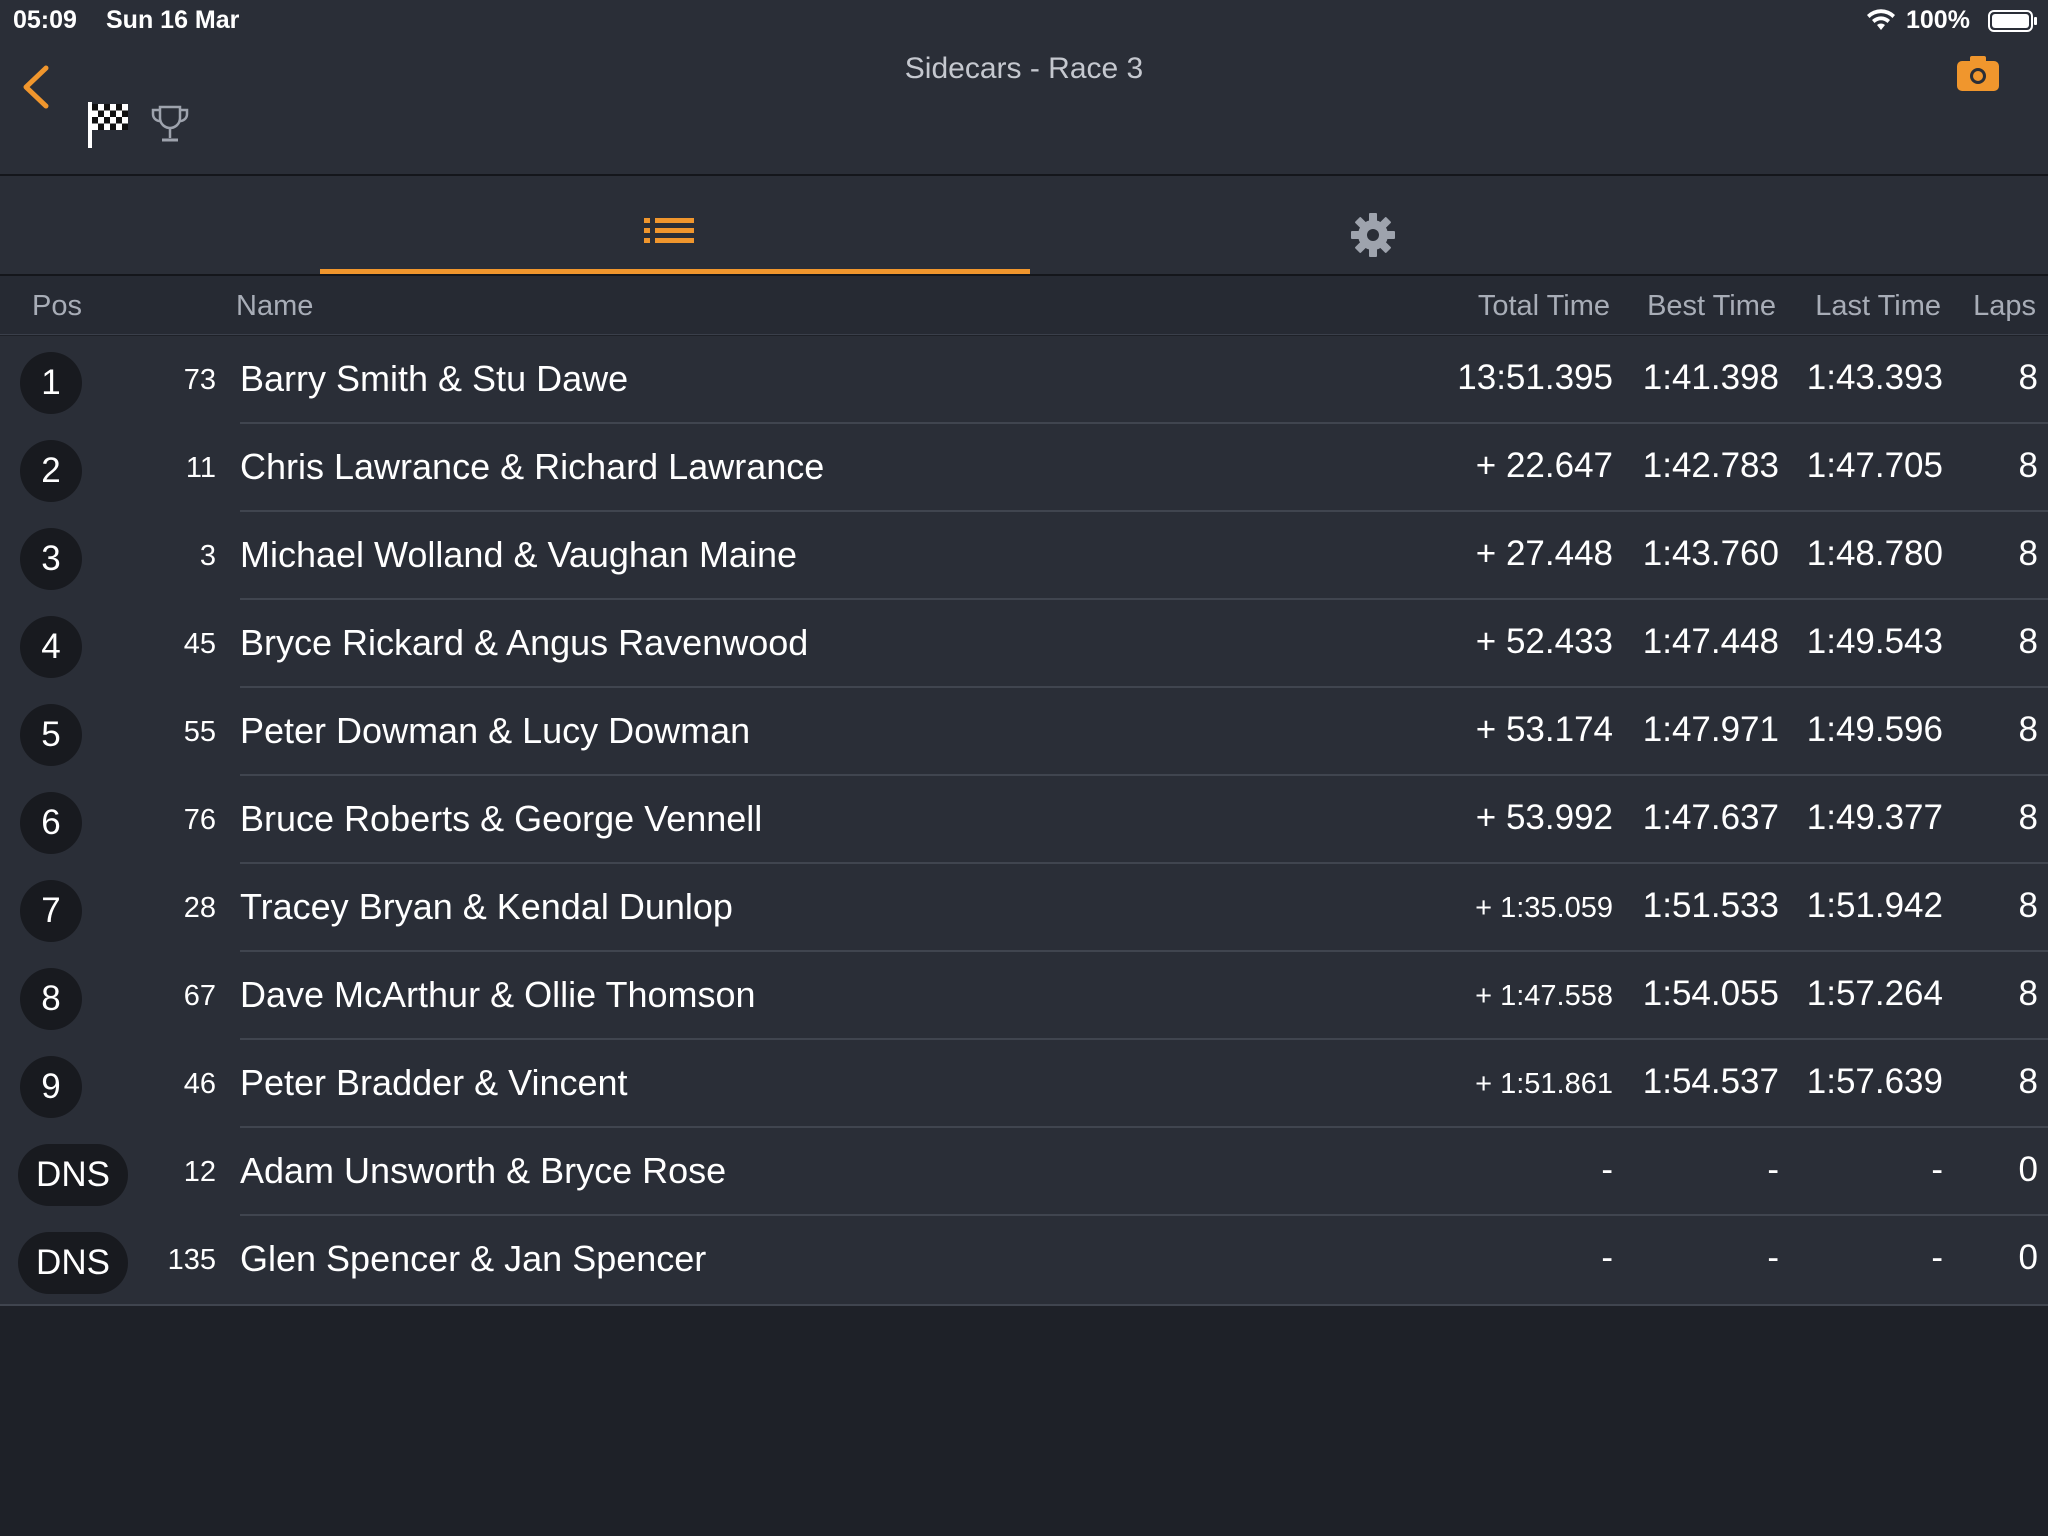 The width and height of the screenshot is (2048, 1536). What do you see at coordinates (1544, 1084) in the screenshot?
I see `total-time: + 1:51.861` at bounding box center [1544, 1084].